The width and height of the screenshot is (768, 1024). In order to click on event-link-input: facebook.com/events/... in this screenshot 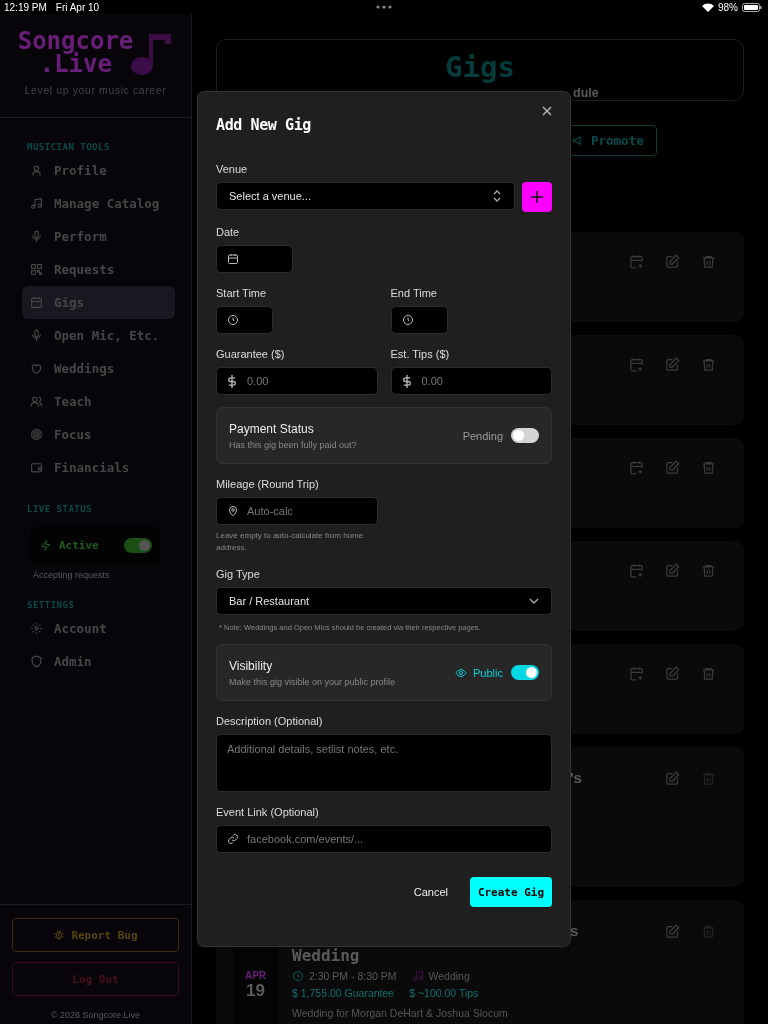, I will do `click(384, 839)`.